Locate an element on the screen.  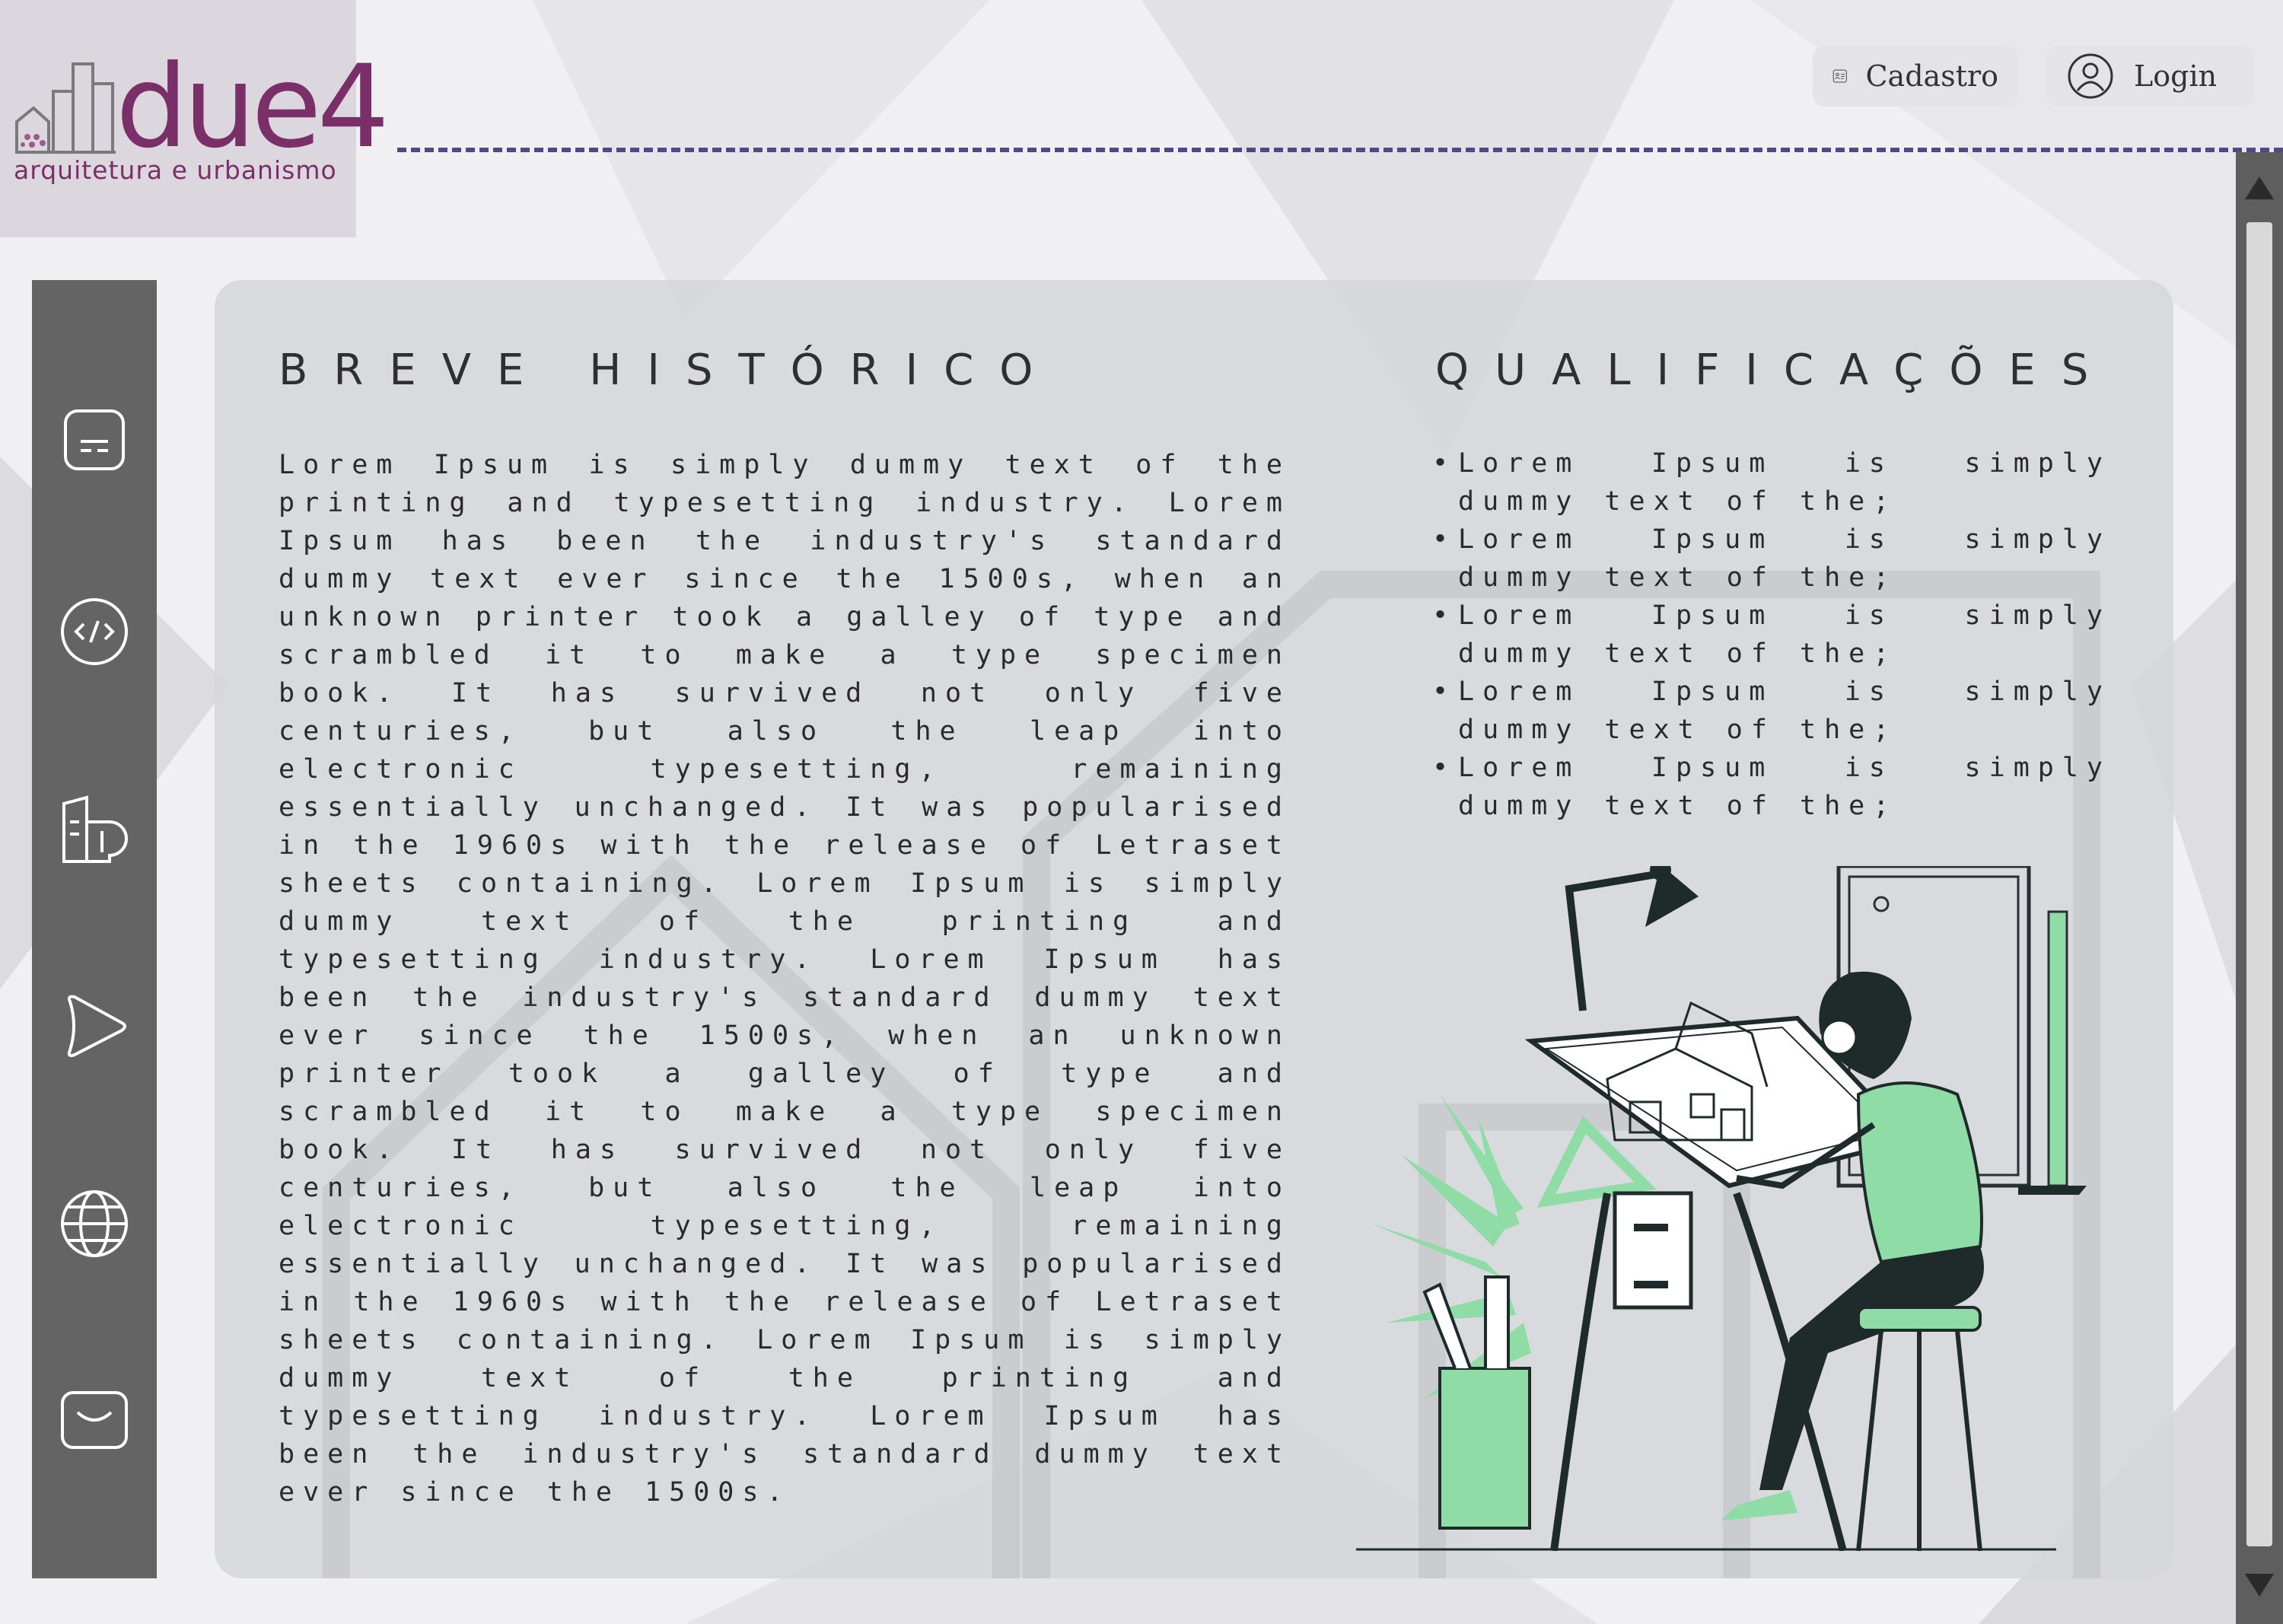
login-label: Login is located at coordinates (2176, 76).